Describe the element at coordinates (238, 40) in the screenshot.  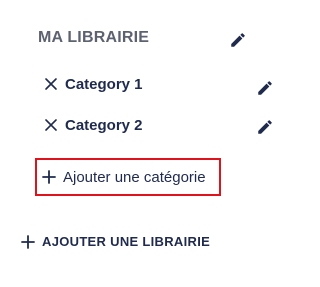
I see `edit-library-pencil-icon` at that location.